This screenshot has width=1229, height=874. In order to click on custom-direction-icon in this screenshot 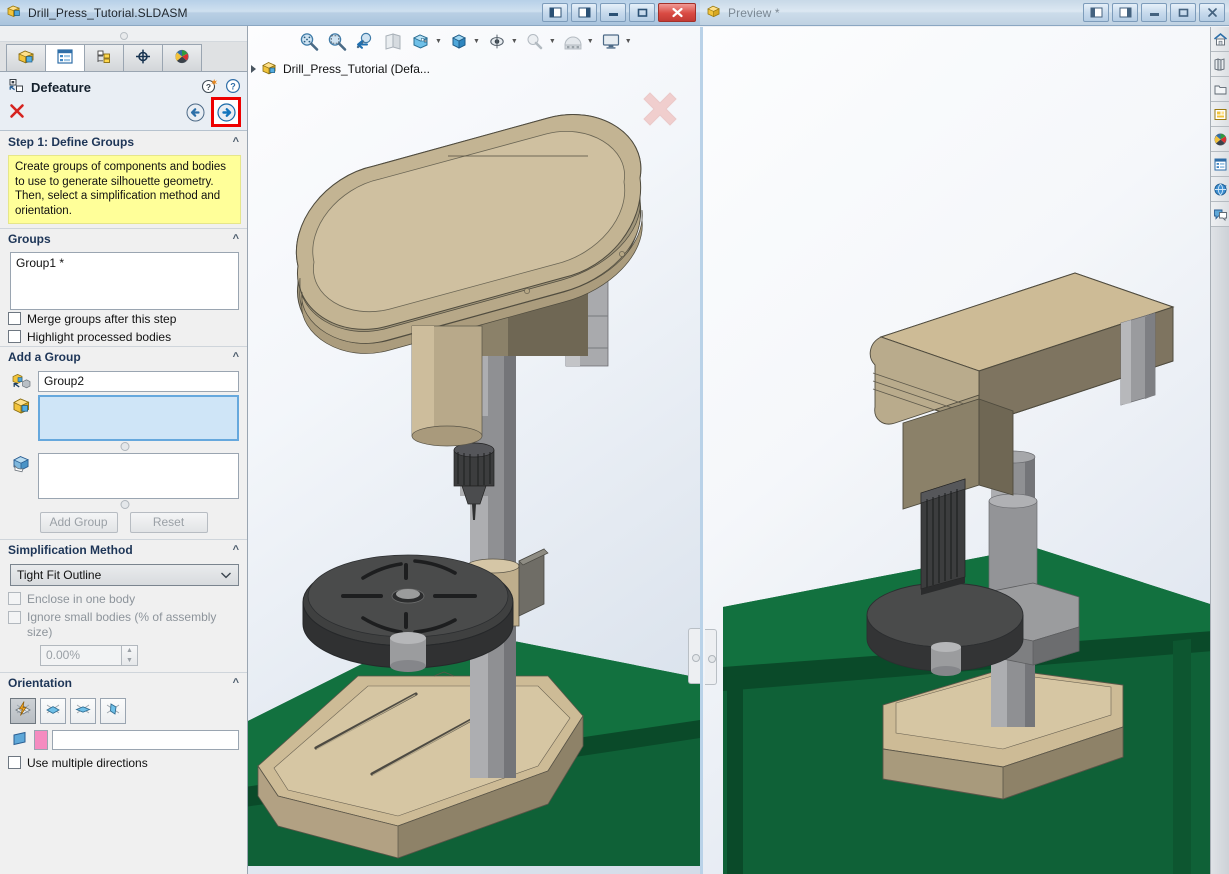, I will do `click(113, 710)`.